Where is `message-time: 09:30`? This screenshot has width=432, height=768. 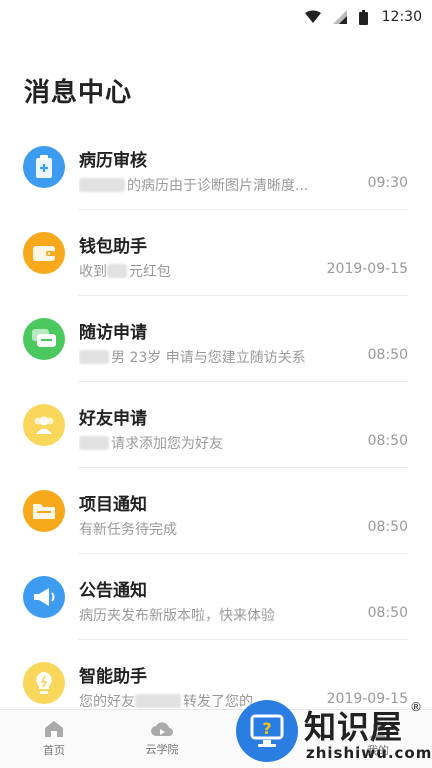 message-time: 09:30 is located at coordinates (387, 183).